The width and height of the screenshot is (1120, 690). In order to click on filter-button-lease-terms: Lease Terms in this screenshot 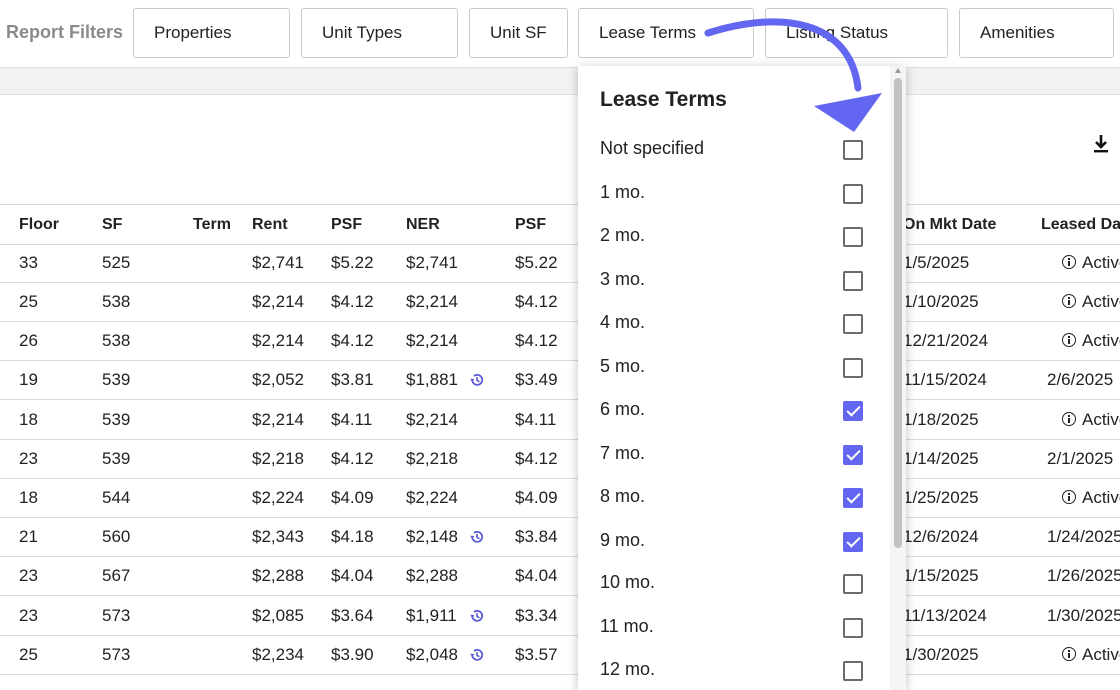, I will do `click(666, 33)`.